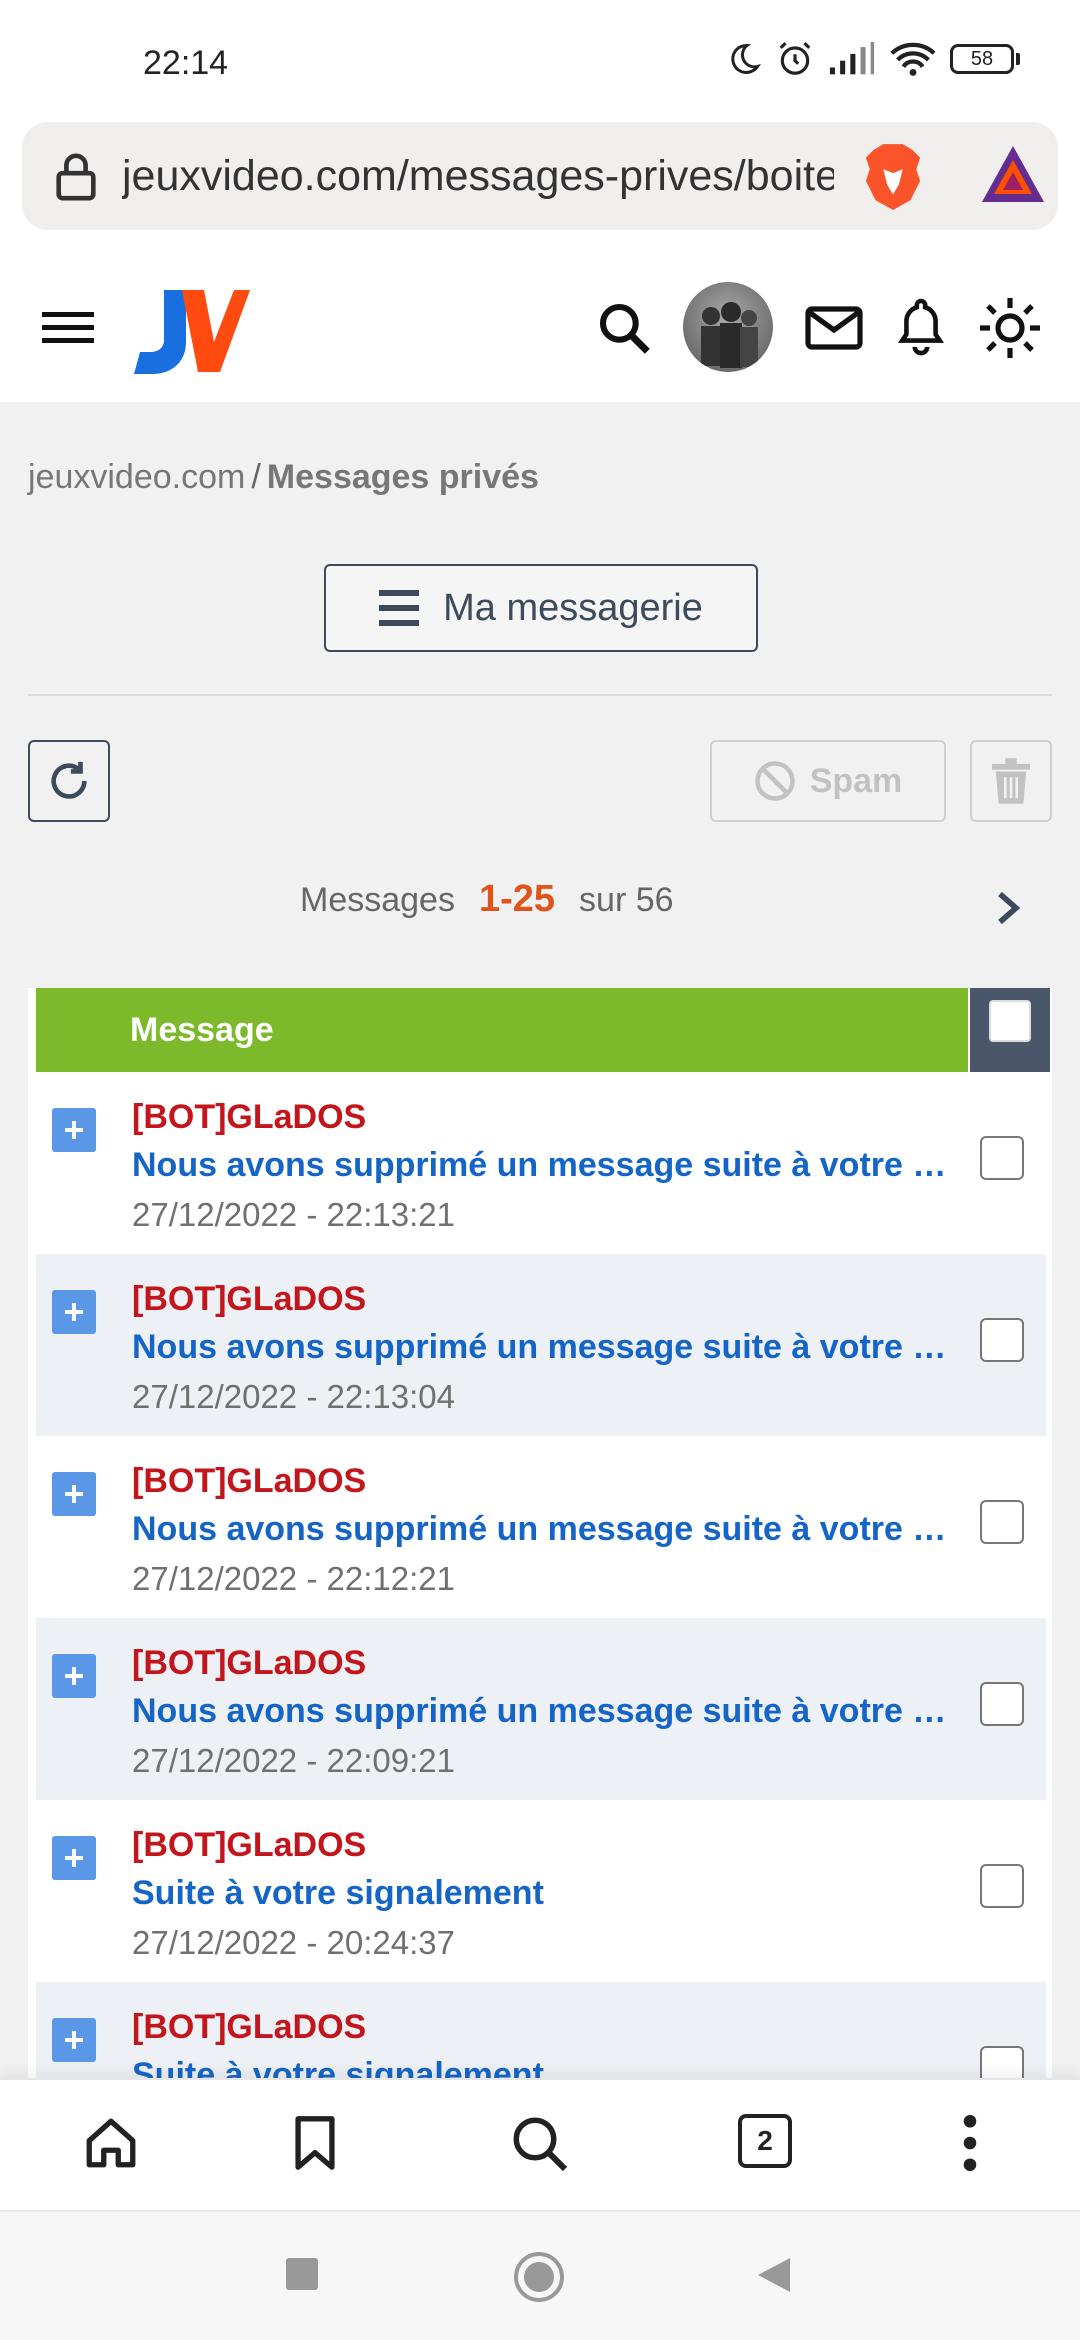 This screenshot has width=1080, height=2340. I want to click on message-date: 27/12/2022 - 22:09:21, so click(293, 1760).